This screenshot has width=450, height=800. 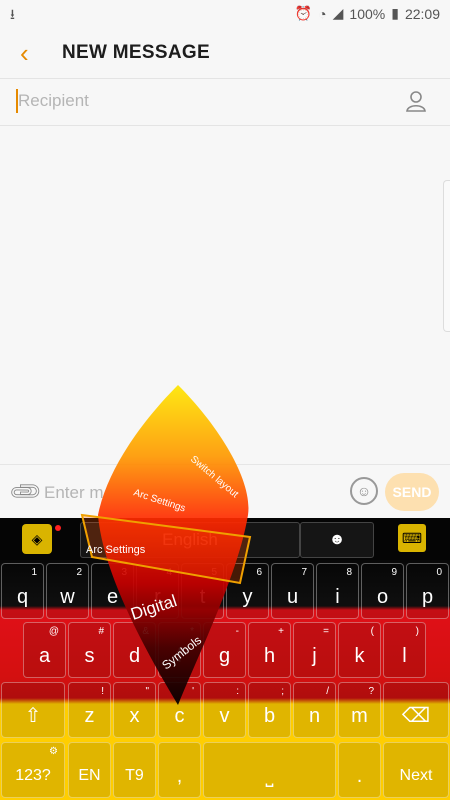 I want to click on keyboard-hide-icon: ⌨, so click(x=412, y=538).